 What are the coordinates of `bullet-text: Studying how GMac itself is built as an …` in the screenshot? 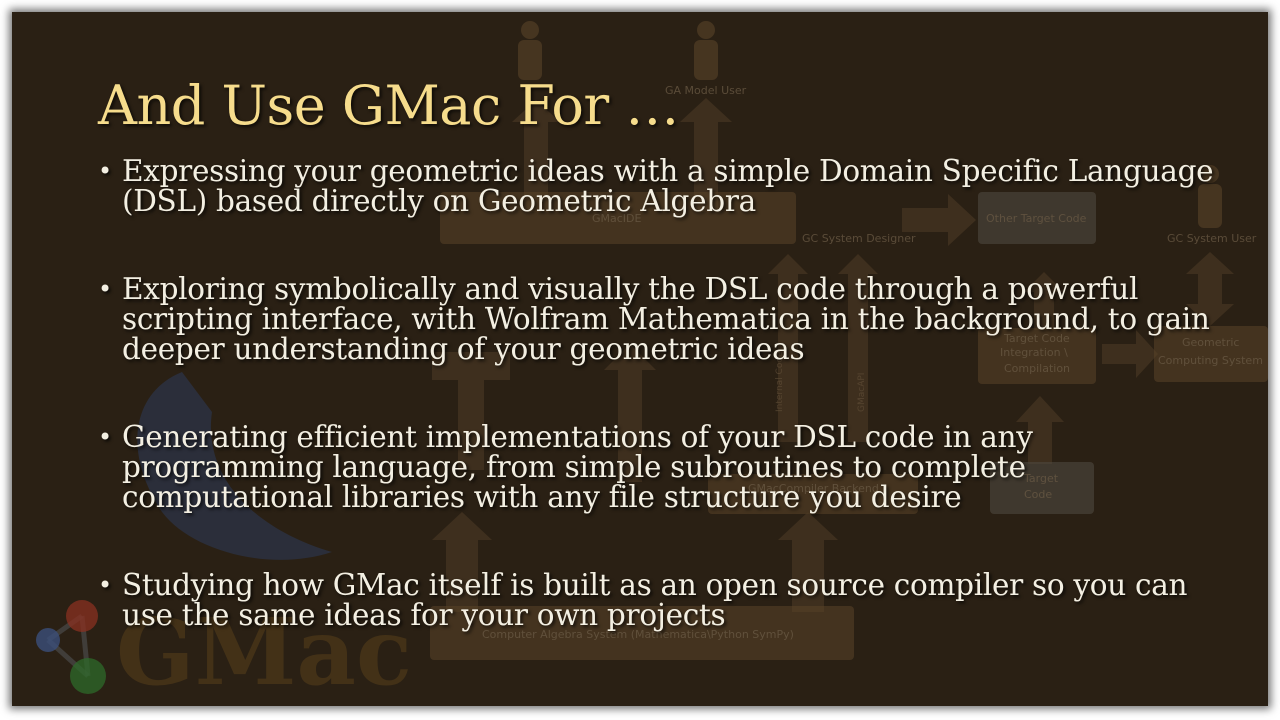 It's located at (655, 600).